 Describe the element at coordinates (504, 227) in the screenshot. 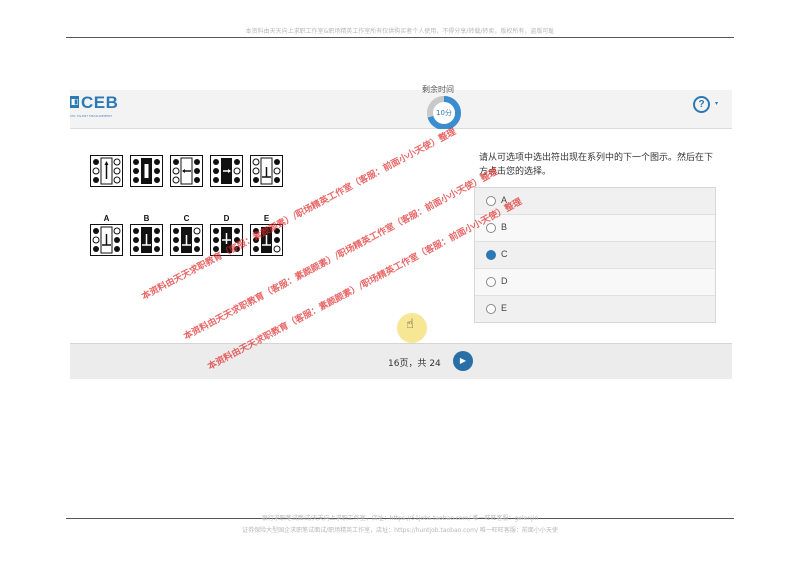

I see `option-label-b: B` at that location.